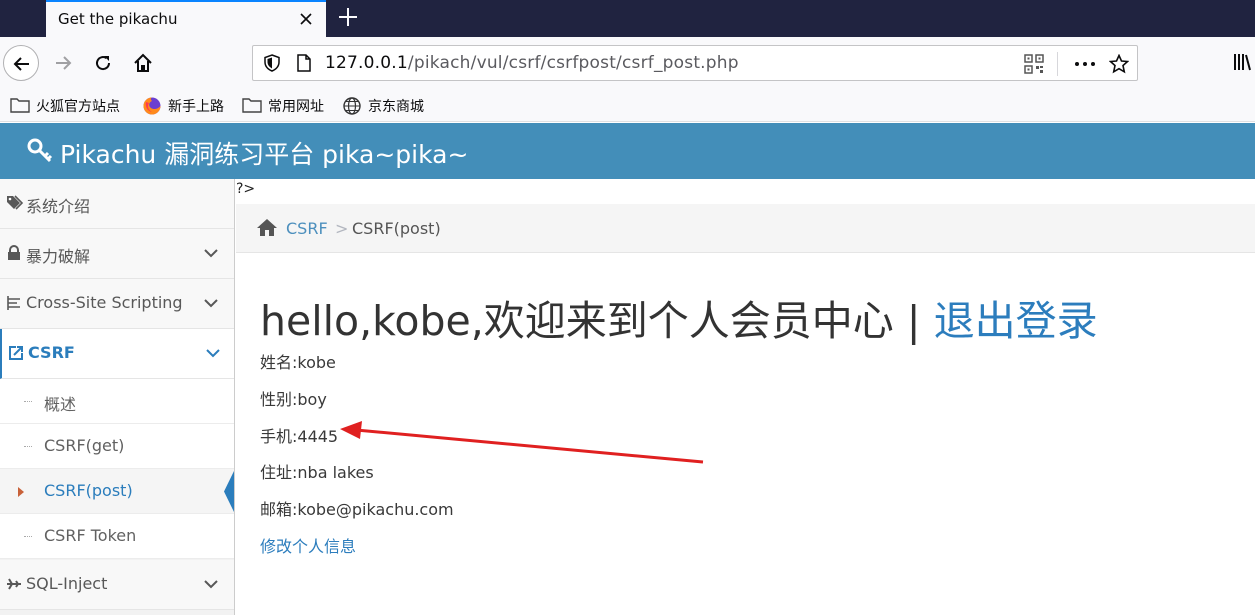 Image resolution: width=1255 pixels, height=615 pixels. Describe the element at coordinates (13, 303) in the screenshot. I see `list-icon` at that location.